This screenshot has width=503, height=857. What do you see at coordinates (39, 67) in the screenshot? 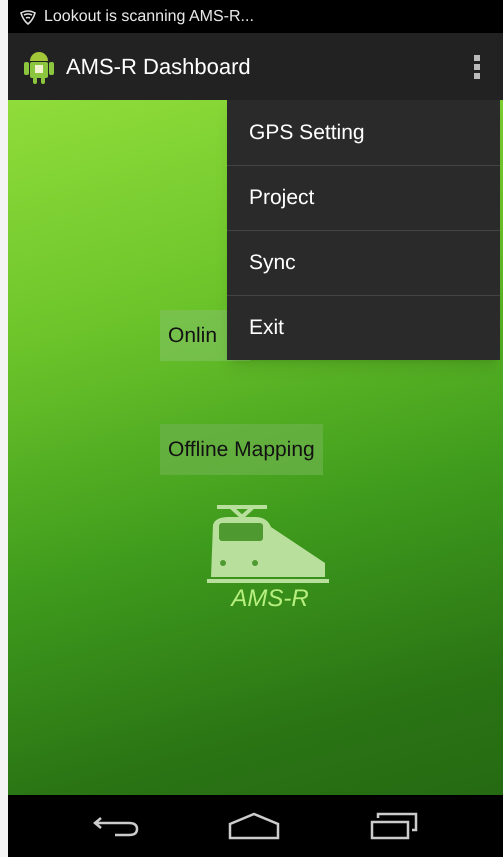
I see `android-icon` at bounding box center [39, 67].